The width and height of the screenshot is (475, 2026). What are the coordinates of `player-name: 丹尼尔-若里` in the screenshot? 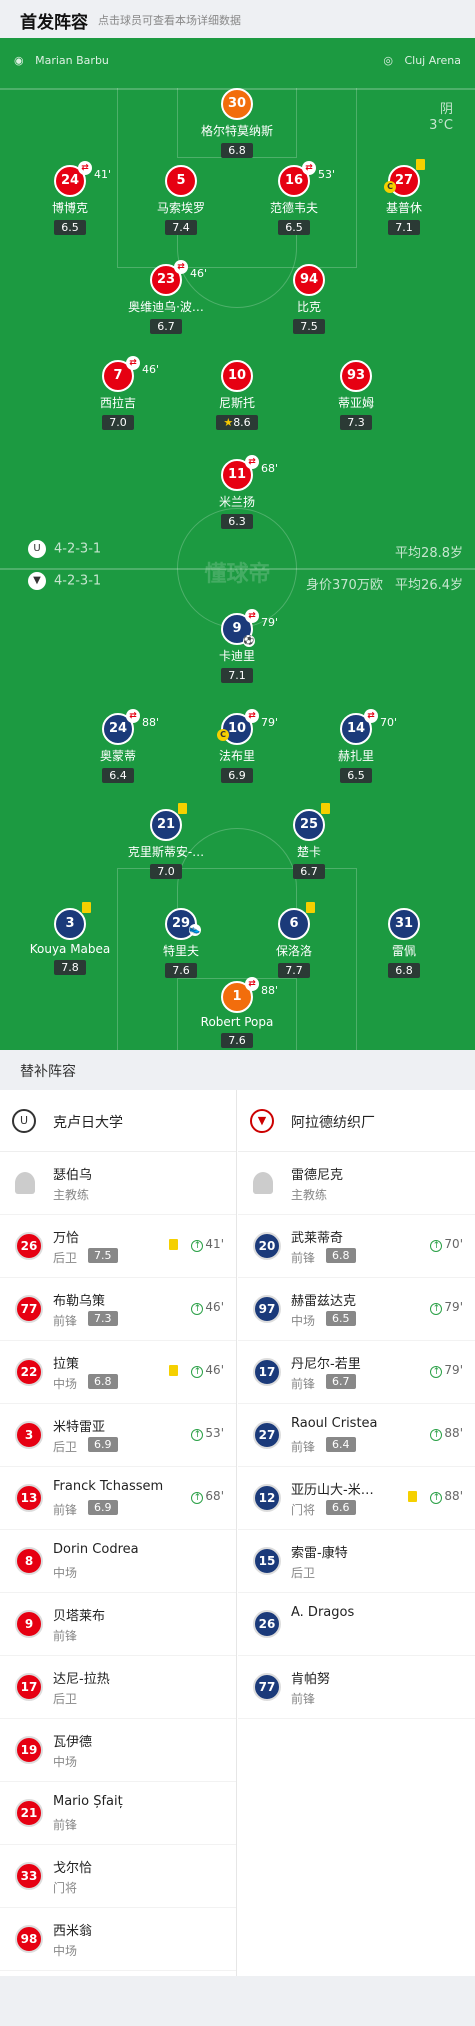 It's located at (326, 1364).